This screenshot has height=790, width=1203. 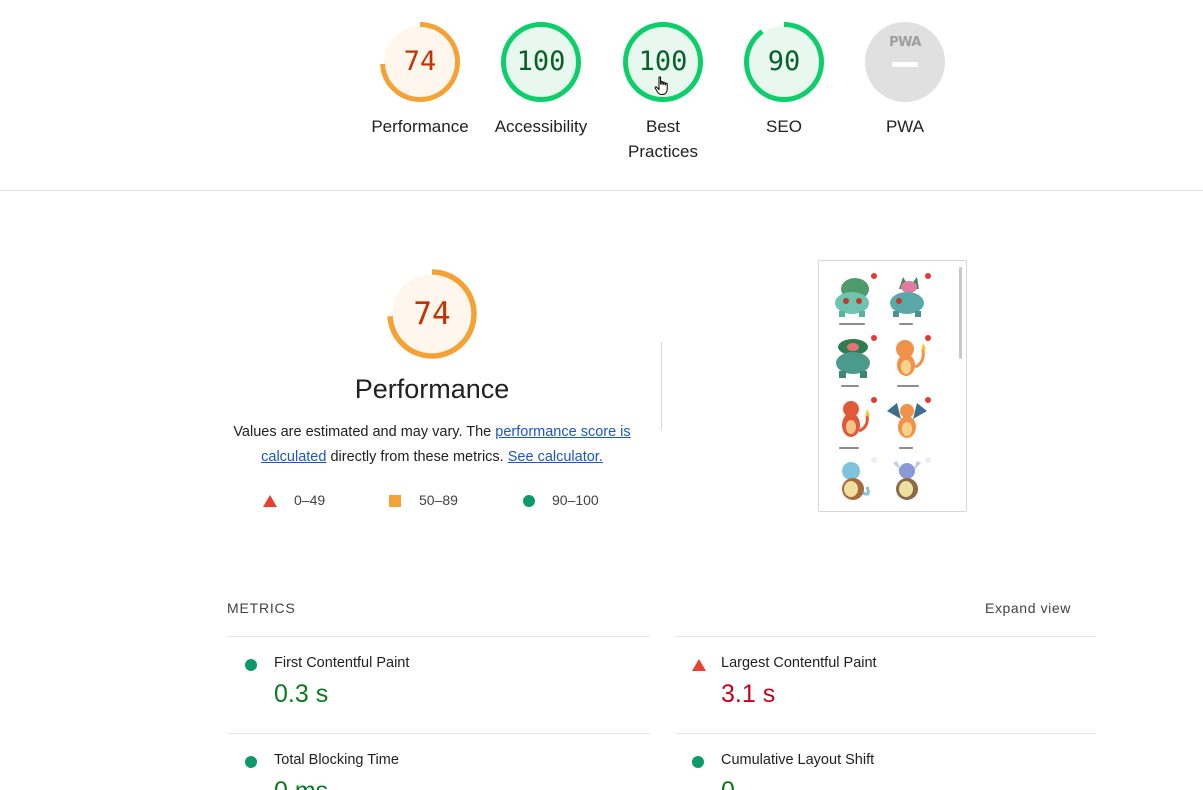 What do you see at coordinates (728, 783) in the screenshot?
I see `metric-value: 0` at bounding box center [728, 783].